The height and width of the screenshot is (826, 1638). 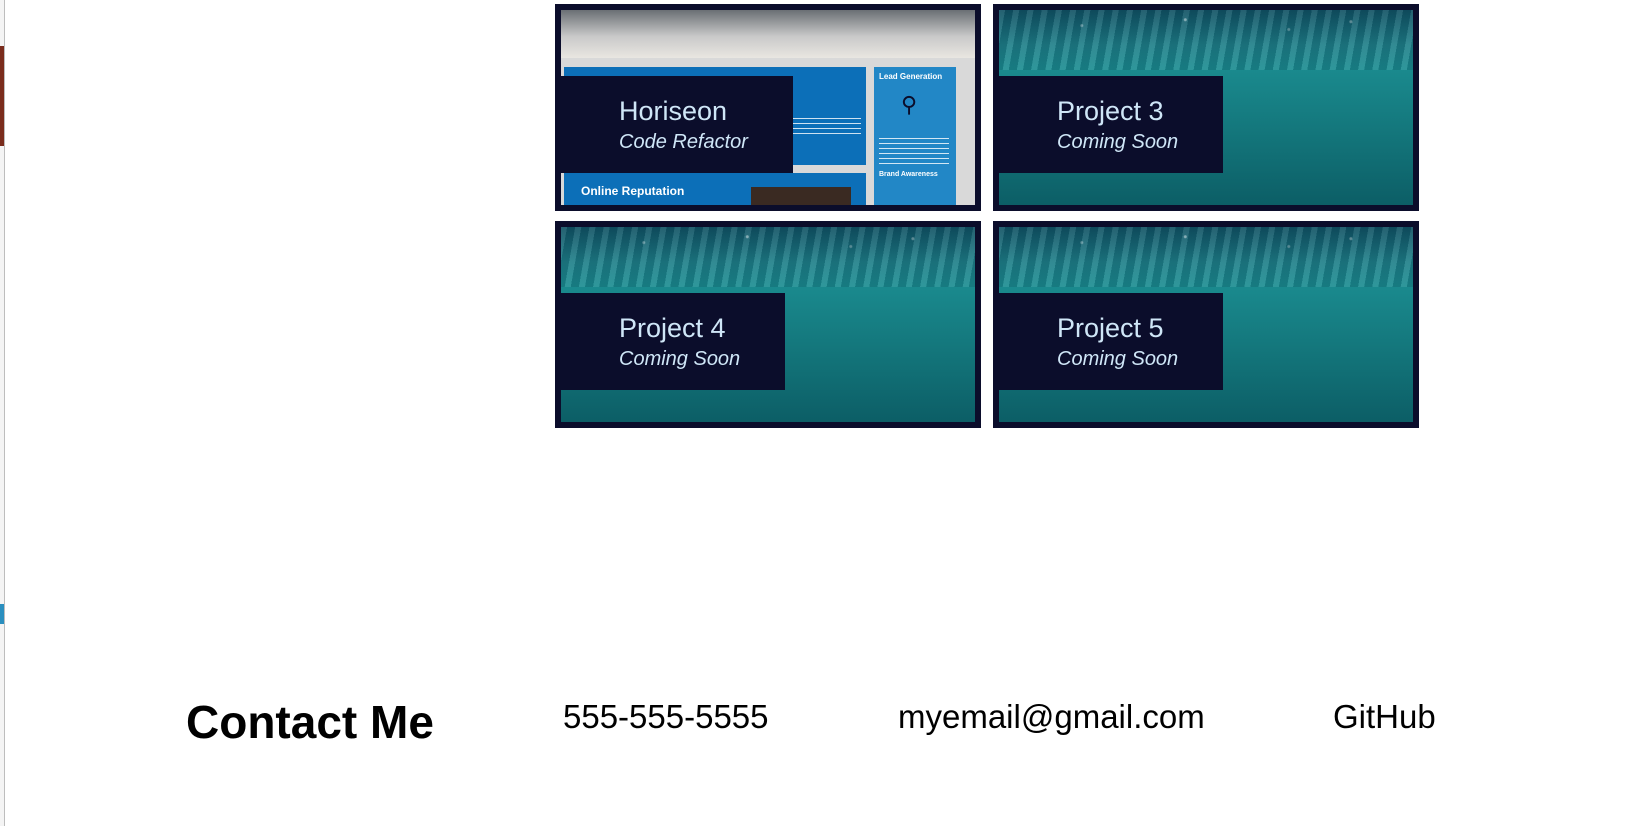 What do you see at coordinates (310, 722) in the screenshot?
I see `contact-heading: Contact Me` at bounding box center [310, 722].